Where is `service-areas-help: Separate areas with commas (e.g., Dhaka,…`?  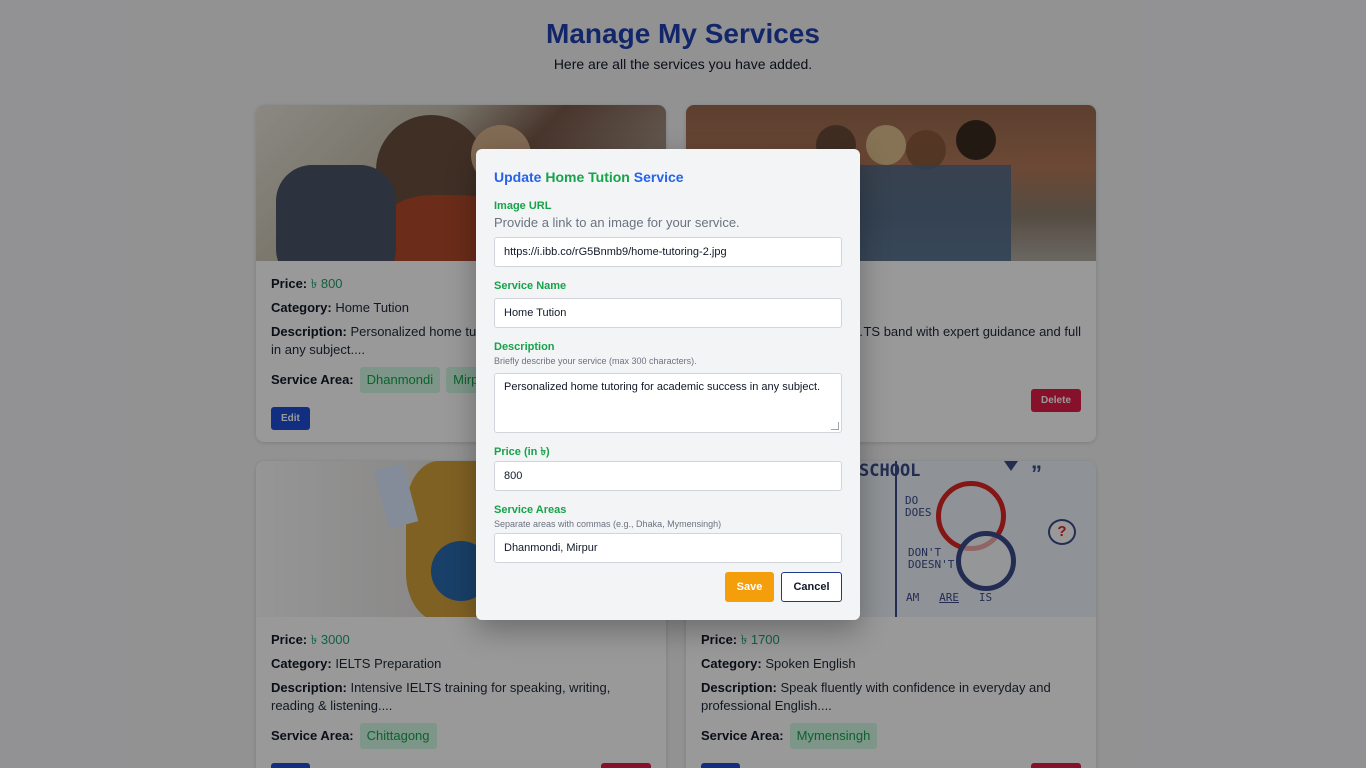 service-areas-help: Separate areas with commas (e.g., Dhaka,… is located at coordinates (608, 524).